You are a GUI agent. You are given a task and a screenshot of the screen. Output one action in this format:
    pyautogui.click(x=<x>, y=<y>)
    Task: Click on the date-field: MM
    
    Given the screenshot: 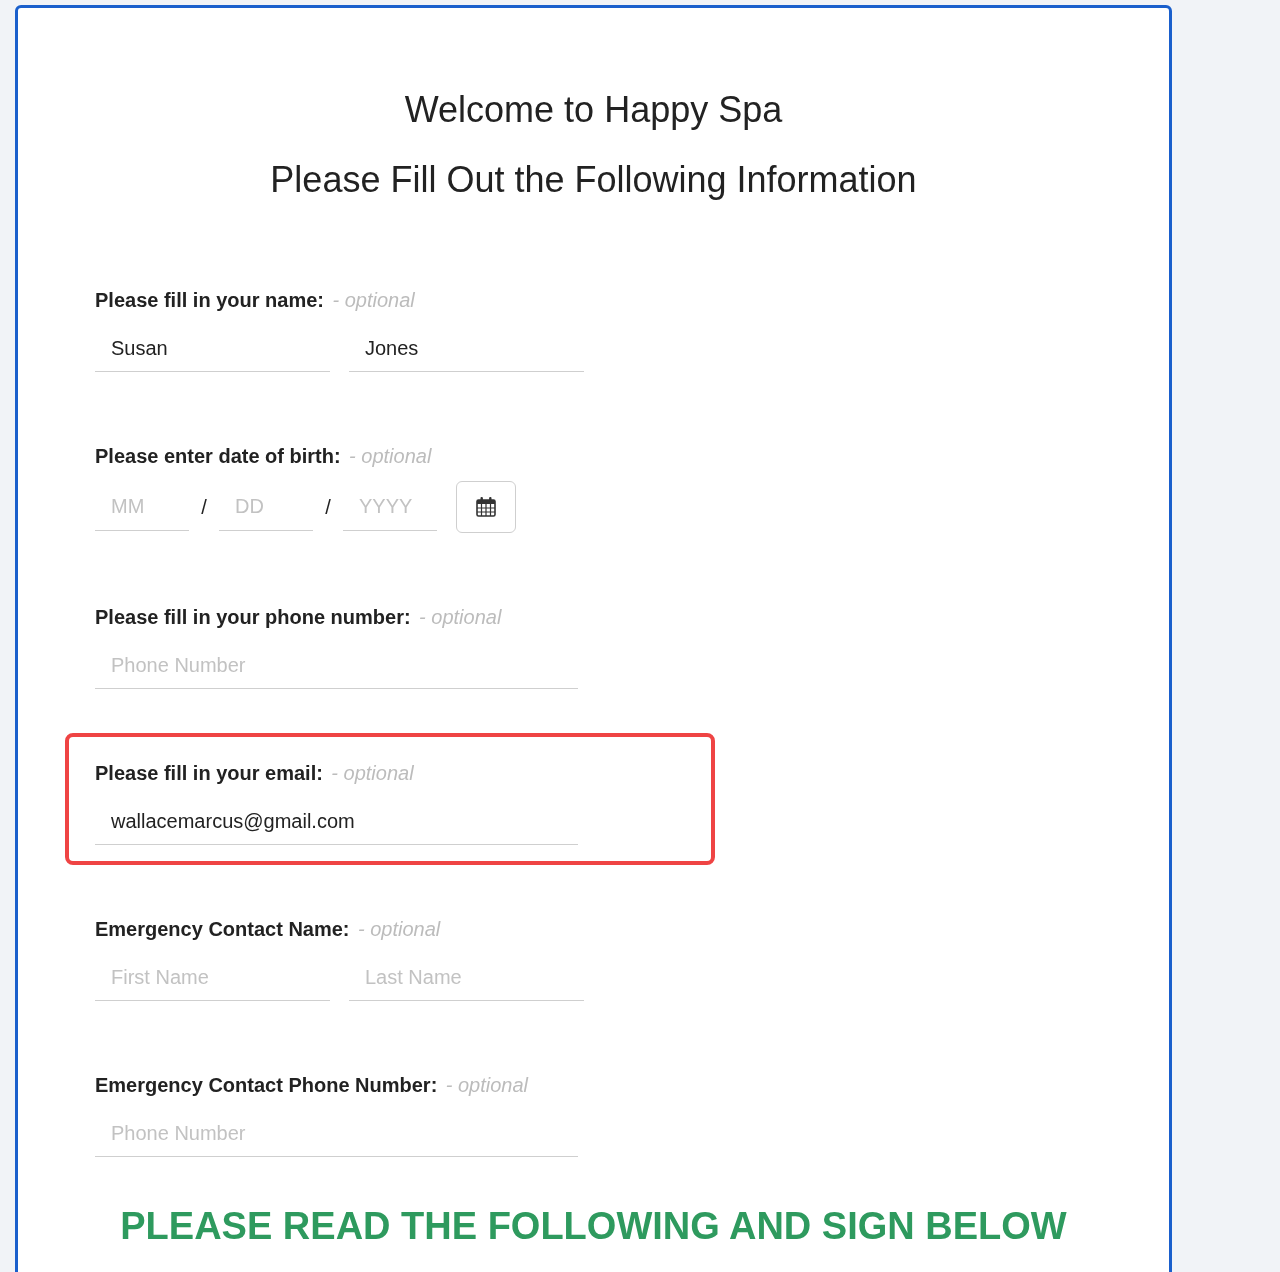 What is the action you would take?
    pyautogui.click(x=142, y=507)
    